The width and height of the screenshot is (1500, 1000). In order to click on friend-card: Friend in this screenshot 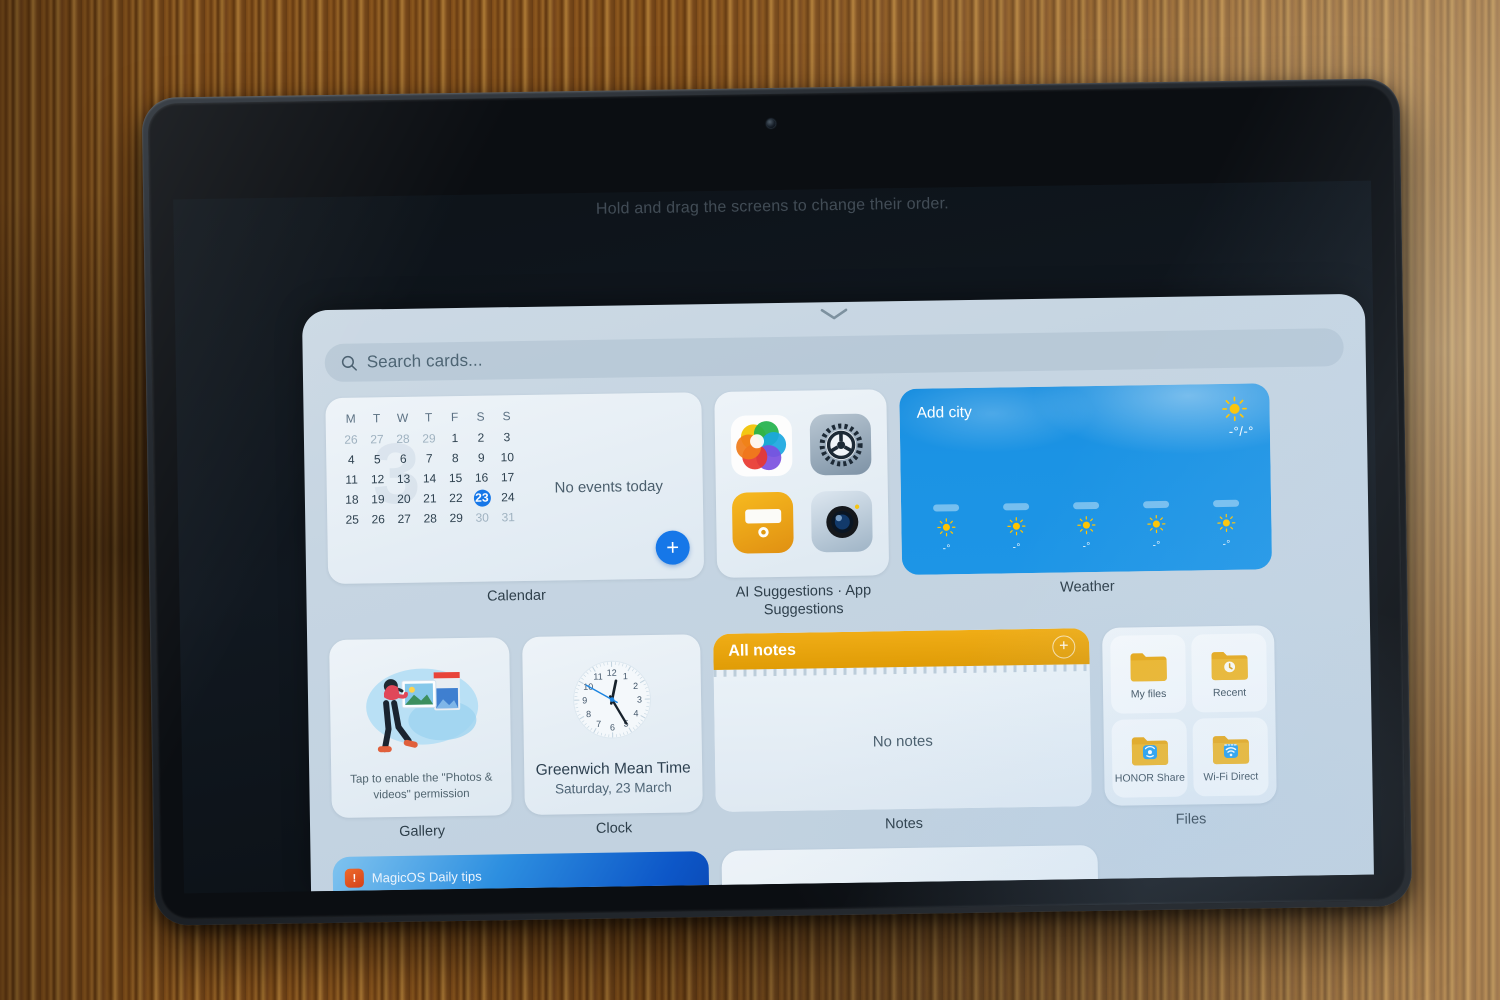, I will do `click(910, 868)`.